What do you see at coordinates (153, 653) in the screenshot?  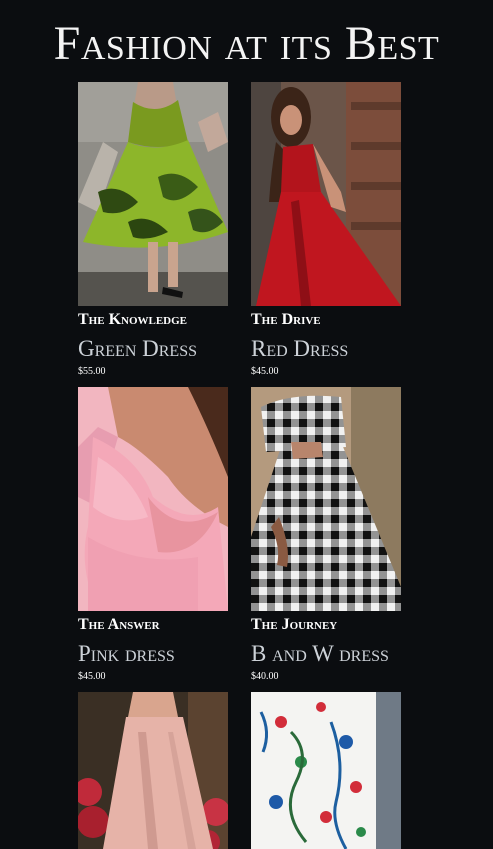 I see `product-name: Pink dress` at bounding box center [153, 653].